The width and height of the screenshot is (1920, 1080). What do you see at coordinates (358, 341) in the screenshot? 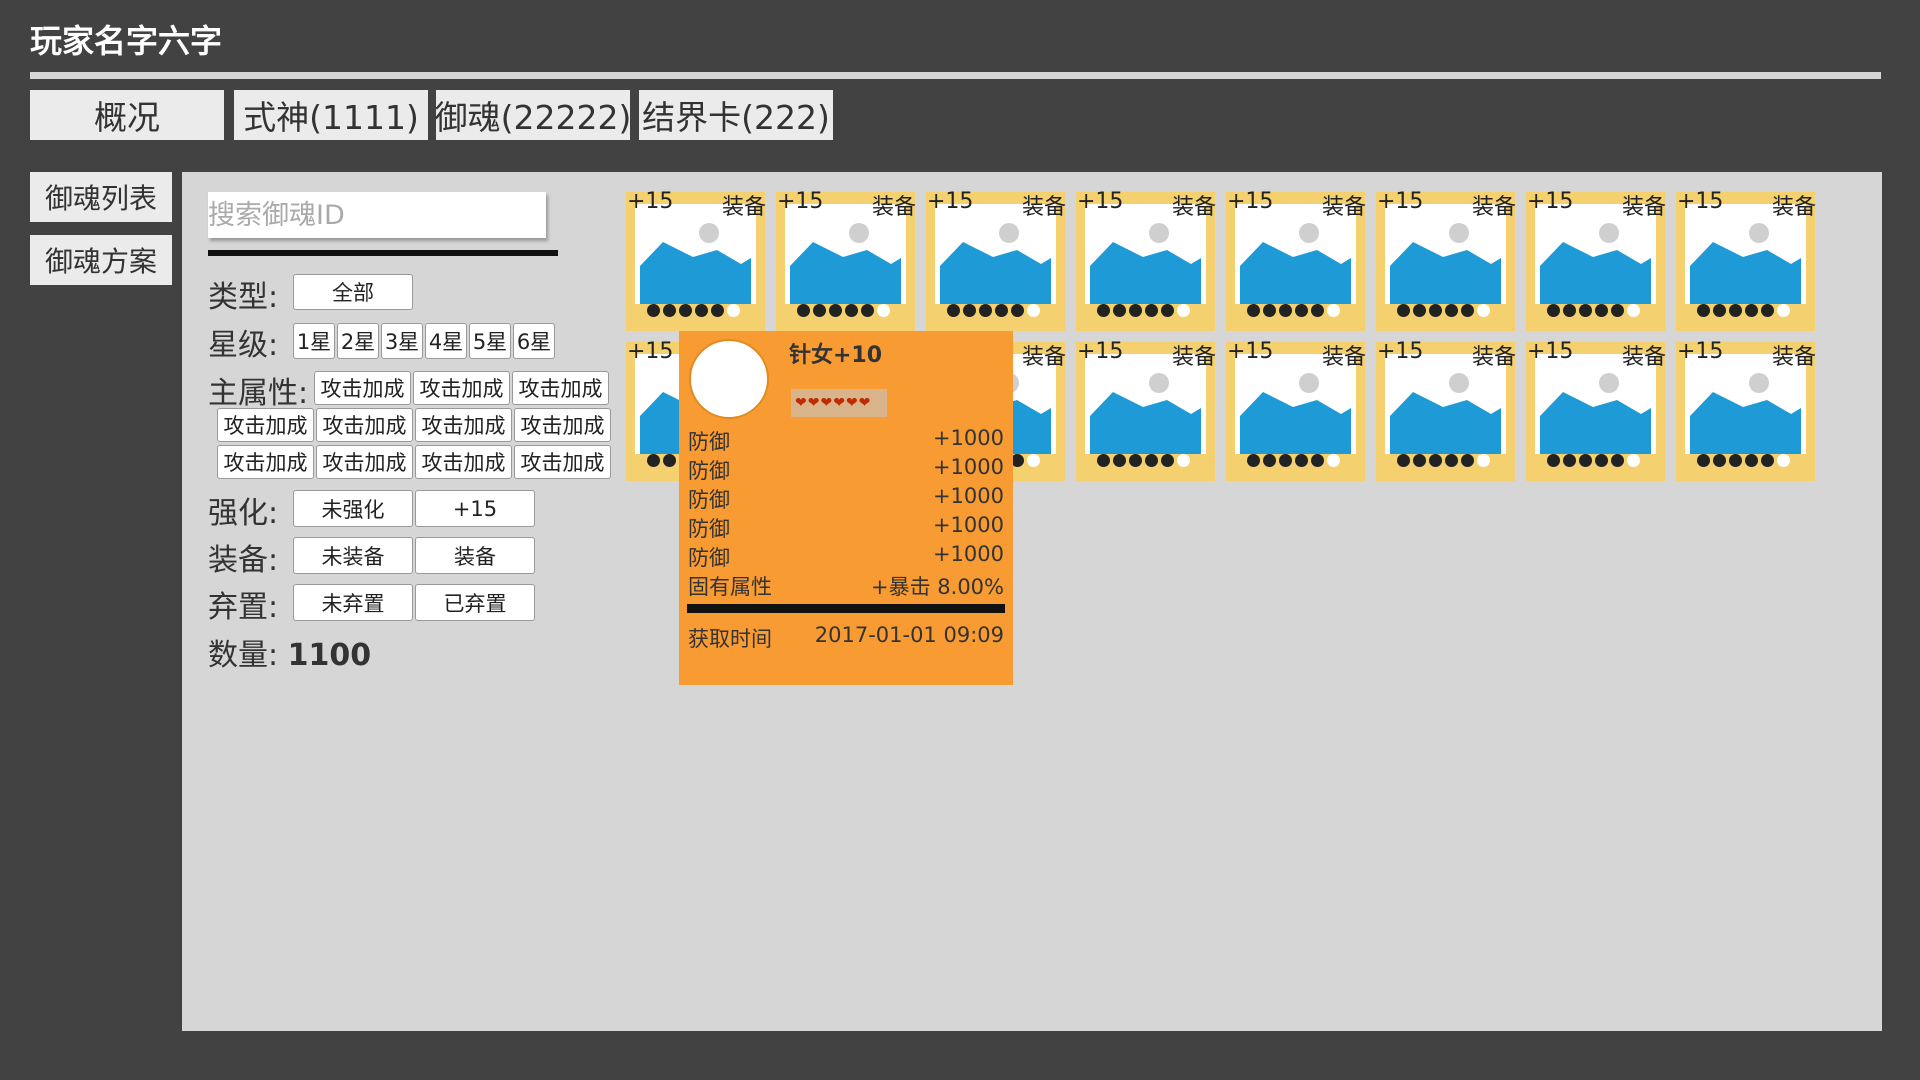
I see `filter-star-2-button: 2星` at bounding box center [358, 341].